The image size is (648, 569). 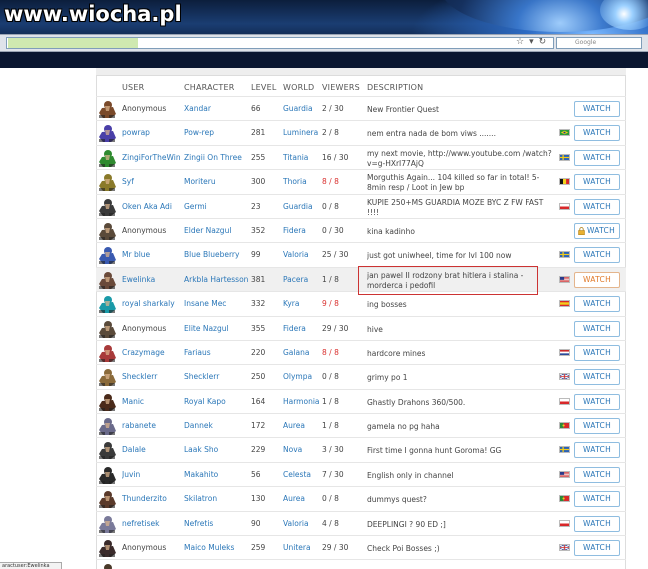 I want to click on row-user: Mr blue, so click(x=152, y=255).